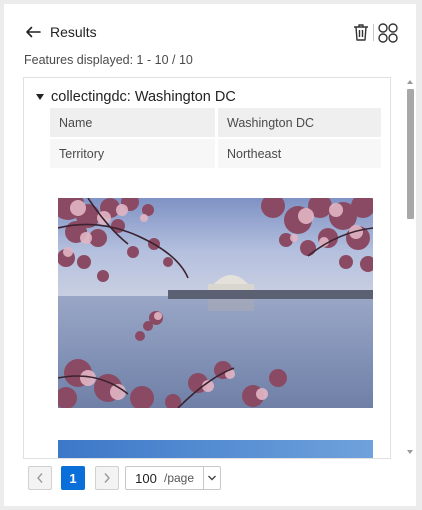 The image size is (422, 510). I want to click on feature-toggle: collectingdc: Washington DC, so click(136, 97).